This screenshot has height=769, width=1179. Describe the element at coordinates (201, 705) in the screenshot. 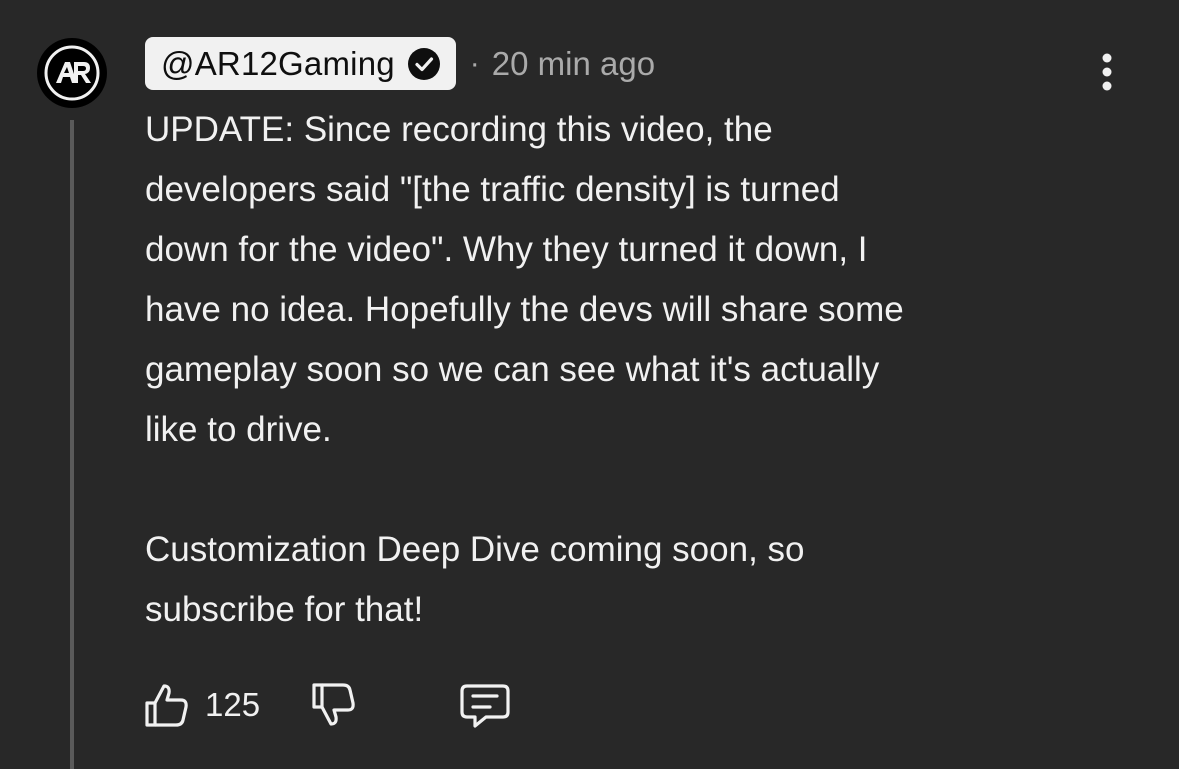

I see `like-button: 125` at that location.